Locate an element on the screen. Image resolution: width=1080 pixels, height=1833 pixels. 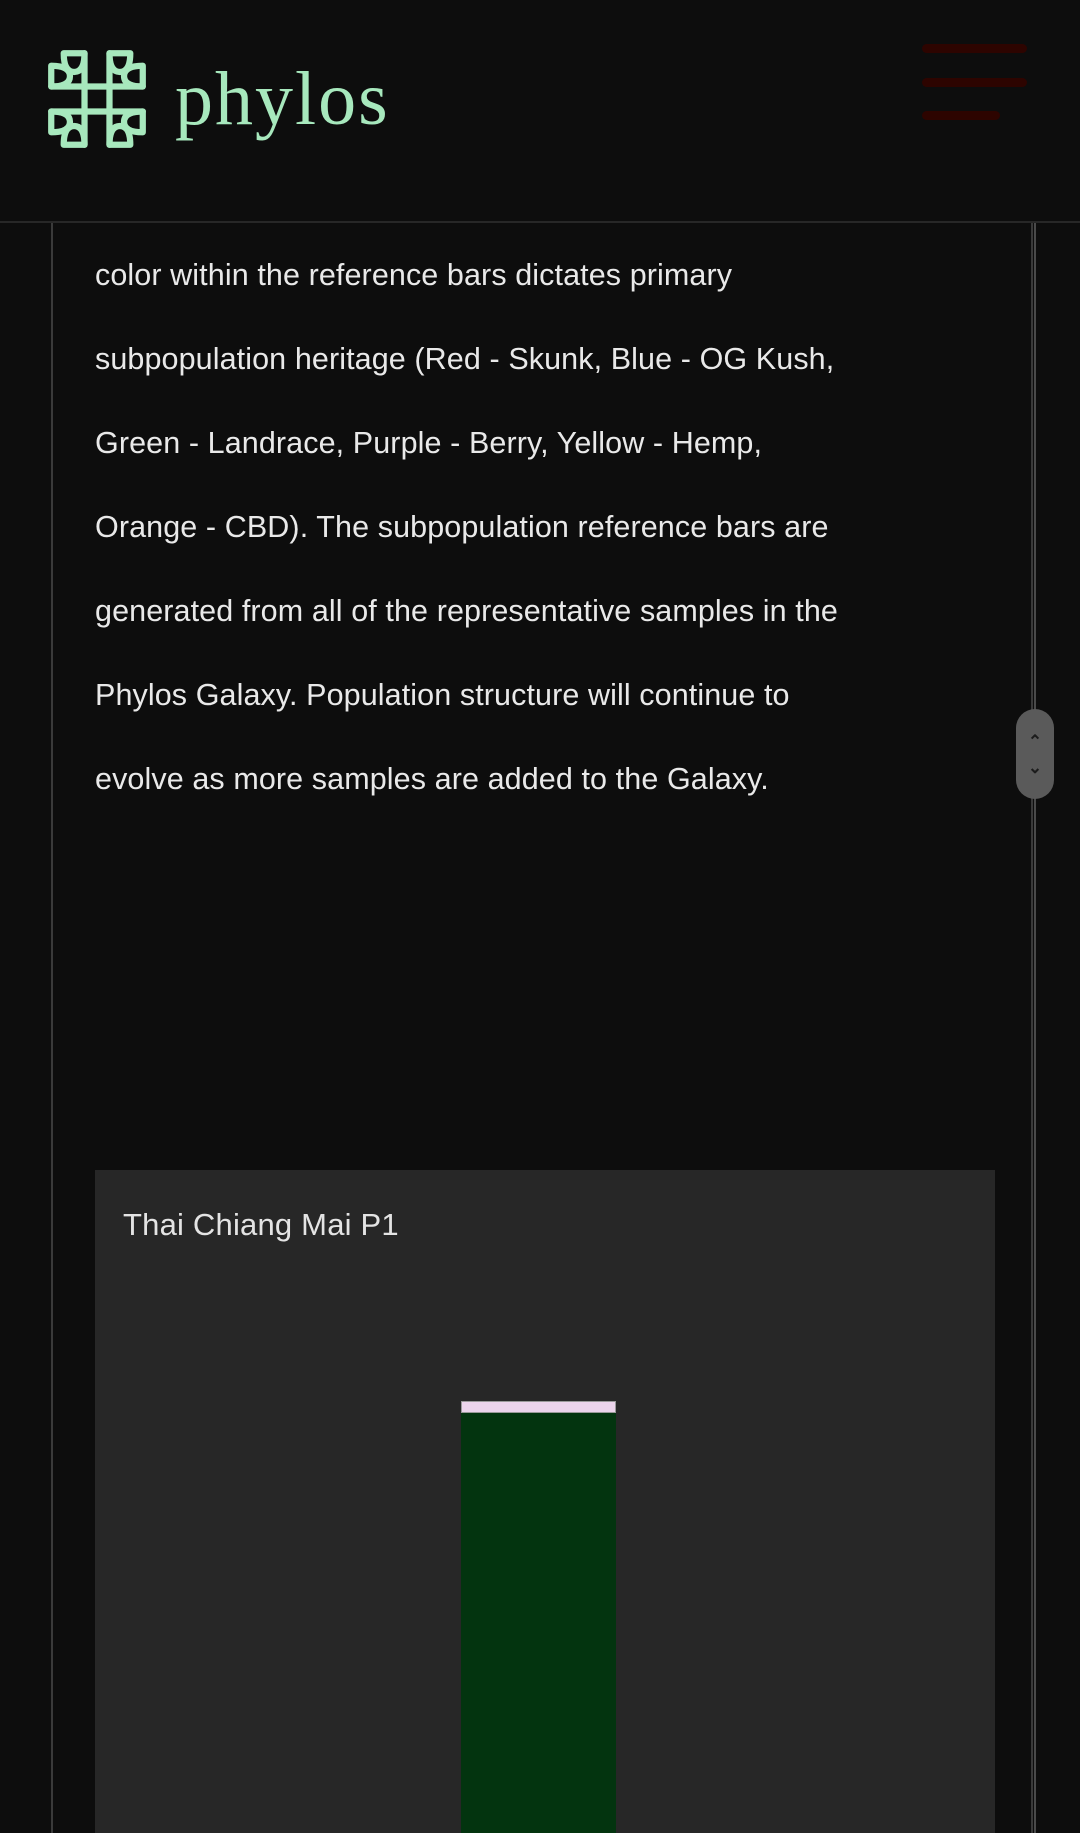
scrollbar-thumb: ⌃ ⌄ is located at coordinates (1035, 754).